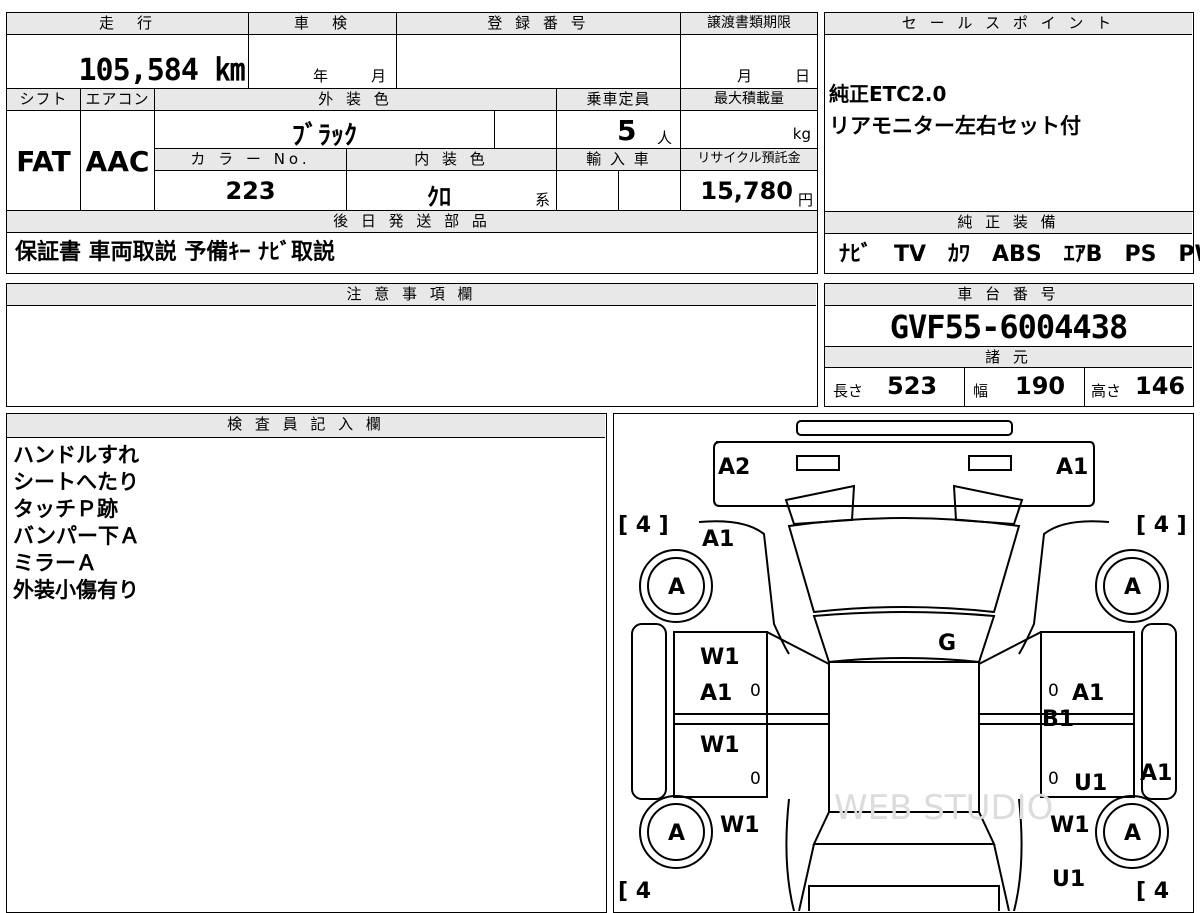 Image resolution: width=1200 pixels, height=913 pixels. I want to click on max-load-header: 最大積載量, so click(749, 100).